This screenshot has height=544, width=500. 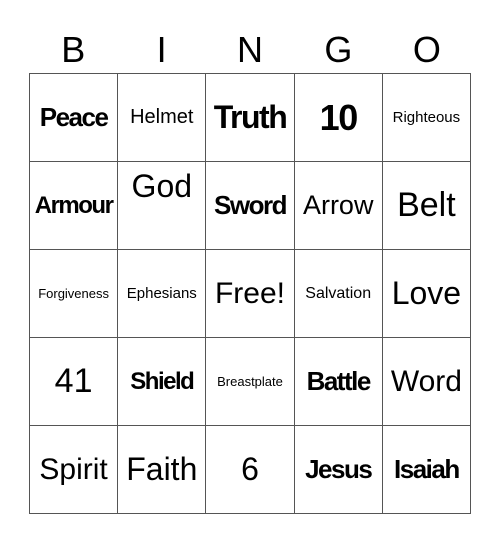 I want to click on bingo-cell: Arrow, so click(x=338, y=206).